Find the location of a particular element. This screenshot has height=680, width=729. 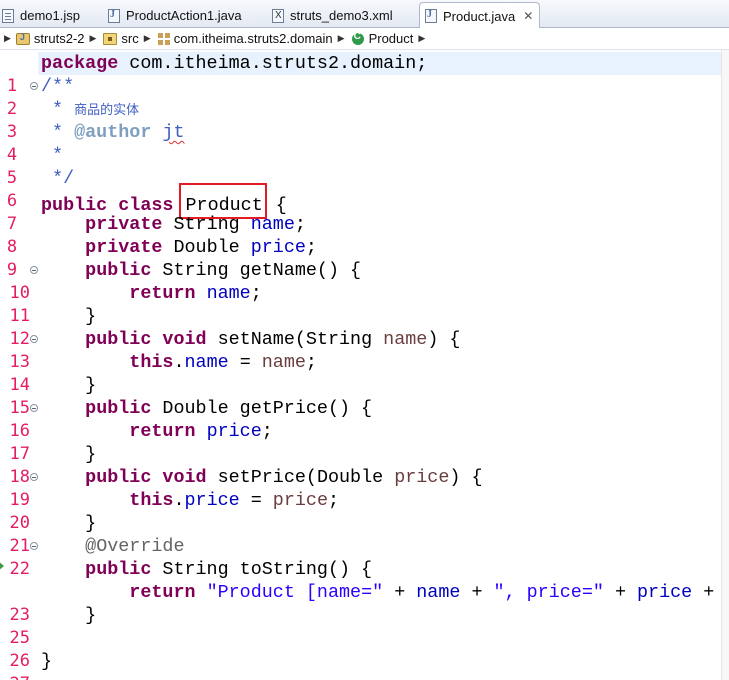

breadcrumb-label: com.itheima.struts2.domain is located at coordinates (253, 38).